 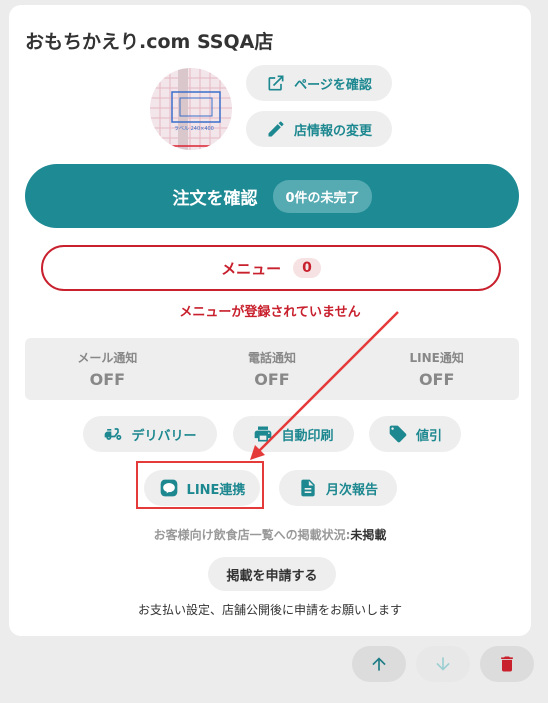 I want to click on annotation-arrow, so click(x=324, y=385).